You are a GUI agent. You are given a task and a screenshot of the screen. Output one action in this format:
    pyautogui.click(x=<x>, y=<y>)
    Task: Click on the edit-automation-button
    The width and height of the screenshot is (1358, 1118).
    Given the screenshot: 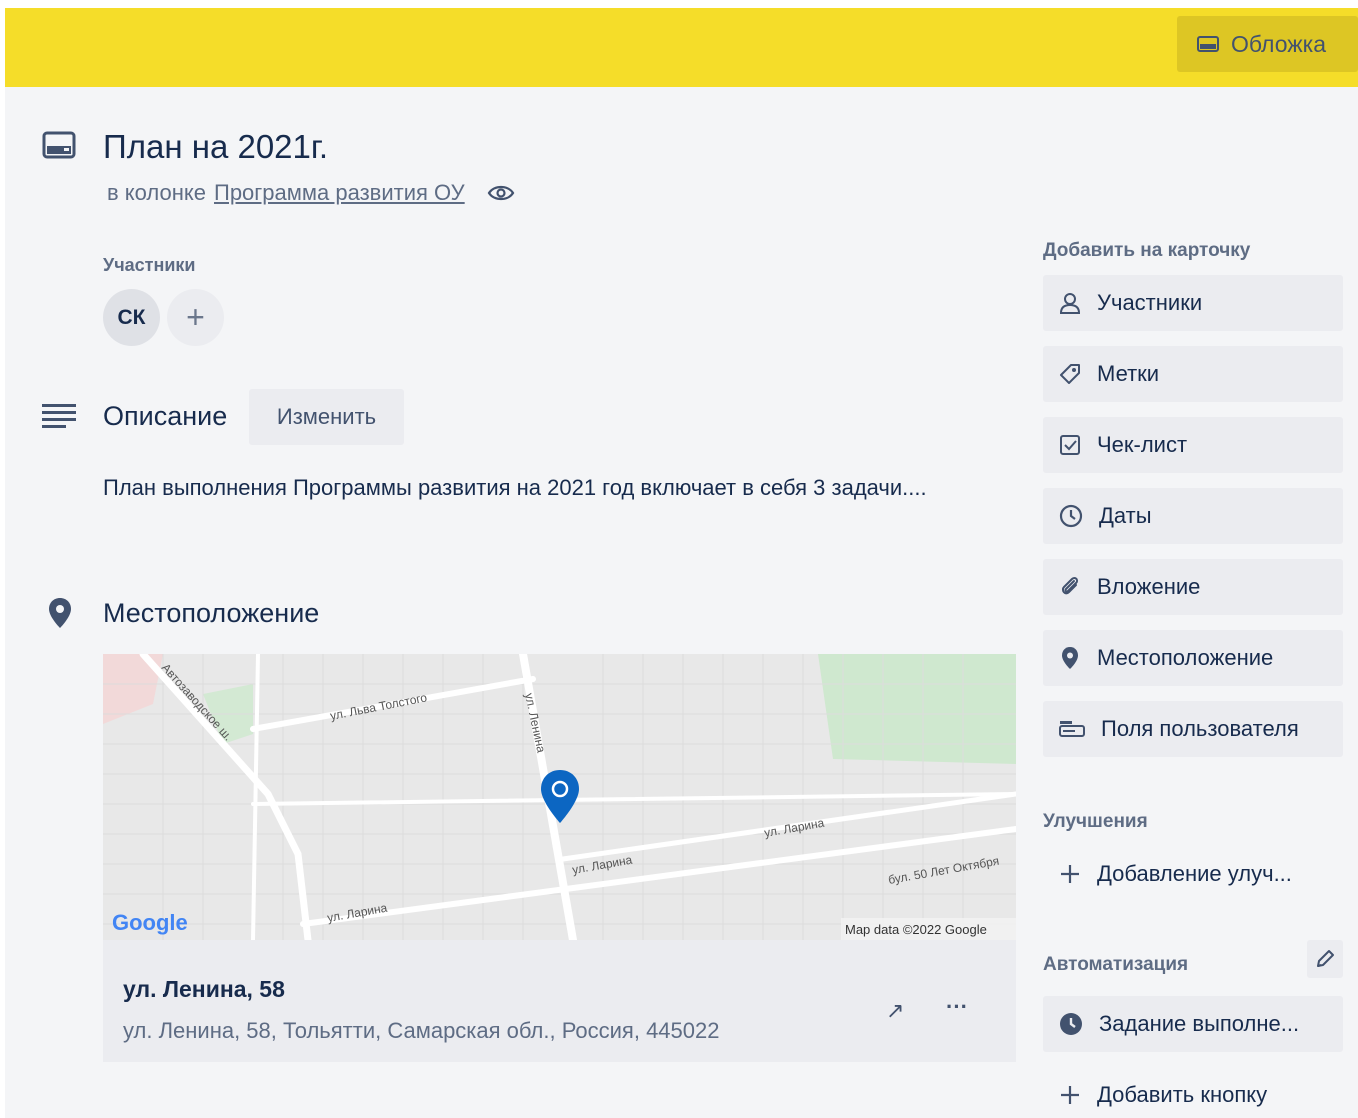 What is the action you would take?
    pyautogui.click(x=1325, y=959)
    